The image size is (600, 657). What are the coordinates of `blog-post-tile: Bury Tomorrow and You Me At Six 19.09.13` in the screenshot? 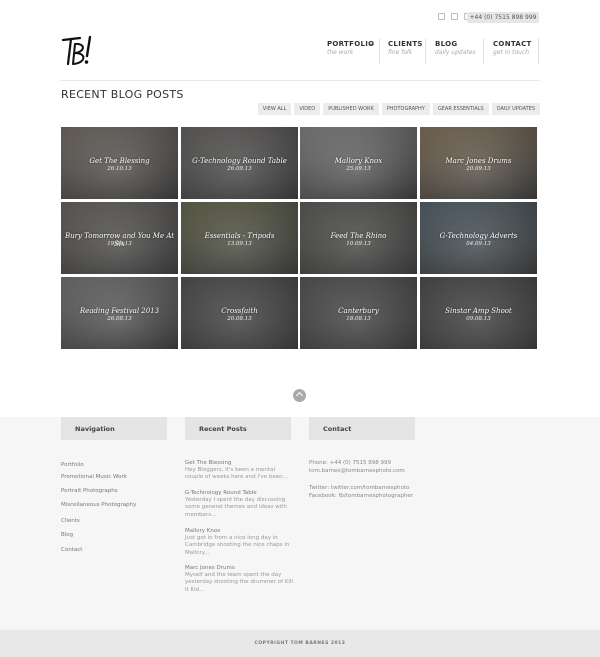 It's located at (119, 238).